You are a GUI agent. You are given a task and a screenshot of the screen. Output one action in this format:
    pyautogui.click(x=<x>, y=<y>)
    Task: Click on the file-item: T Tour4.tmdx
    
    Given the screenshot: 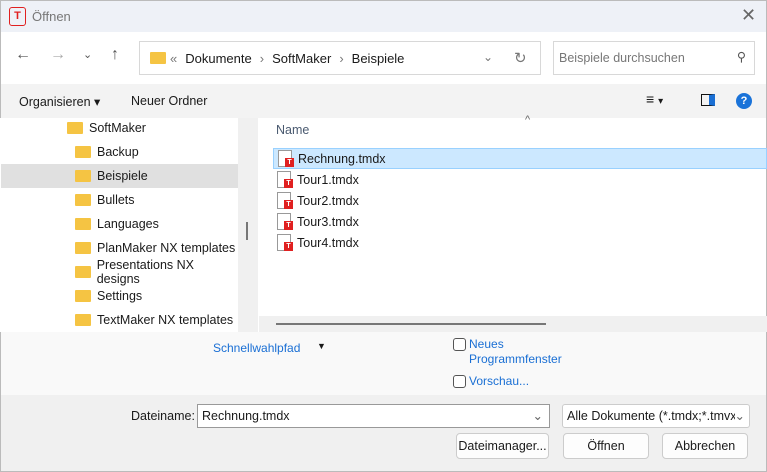 What is the action you would take?
    pyautogui.click(x=520, y=242)
    